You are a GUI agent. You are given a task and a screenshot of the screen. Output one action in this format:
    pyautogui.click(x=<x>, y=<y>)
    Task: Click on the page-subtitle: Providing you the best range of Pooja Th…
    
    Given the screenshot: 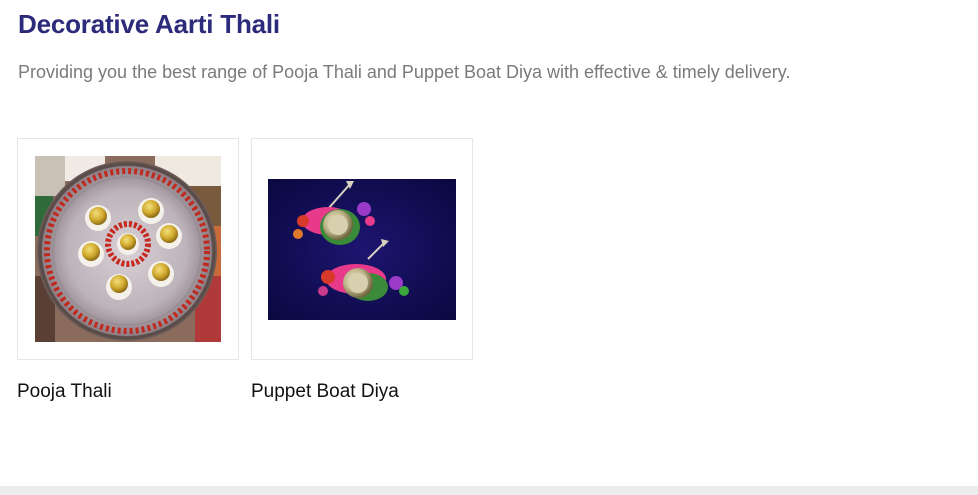 What is the action you would take?
    pyautogui.click(x=404, y=72)
    